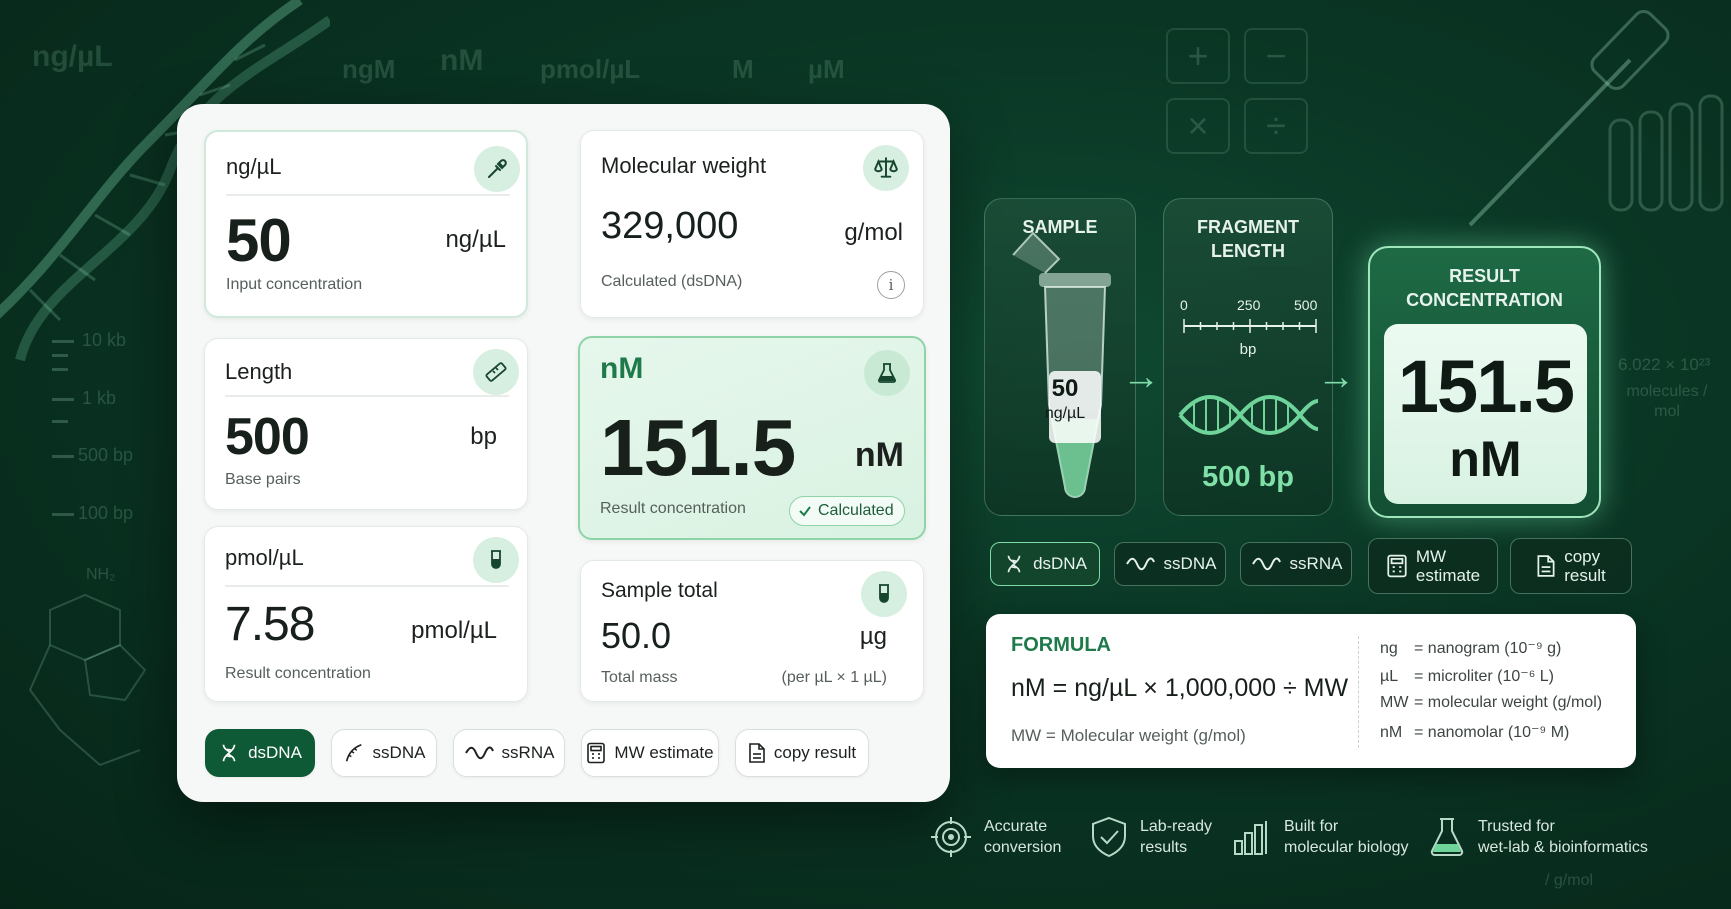 The width and height of the screenshot is (1731, 909). Describe the element at coordinates (1475, 732) in the screenshot. I see `legend-row: nM = nanomolar (10⁻⁹ M)` at that location.